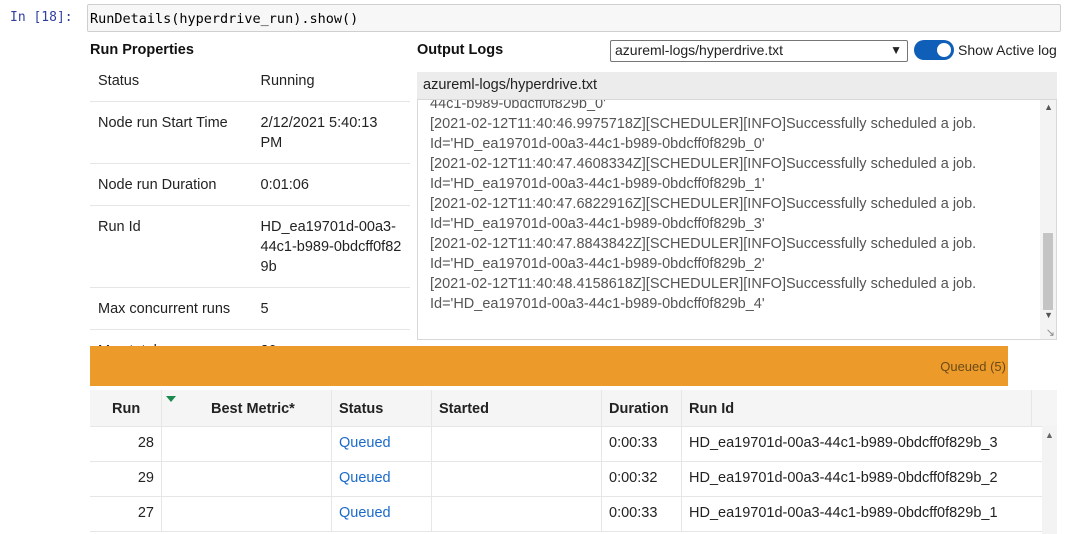  I want to click on column-header-started: Started, so click(464, 409).